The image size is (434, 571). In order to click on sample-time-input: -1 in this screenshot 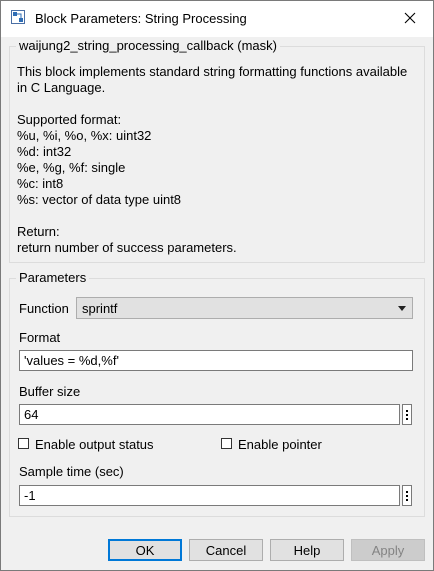, I will do `click(209, 495)`.